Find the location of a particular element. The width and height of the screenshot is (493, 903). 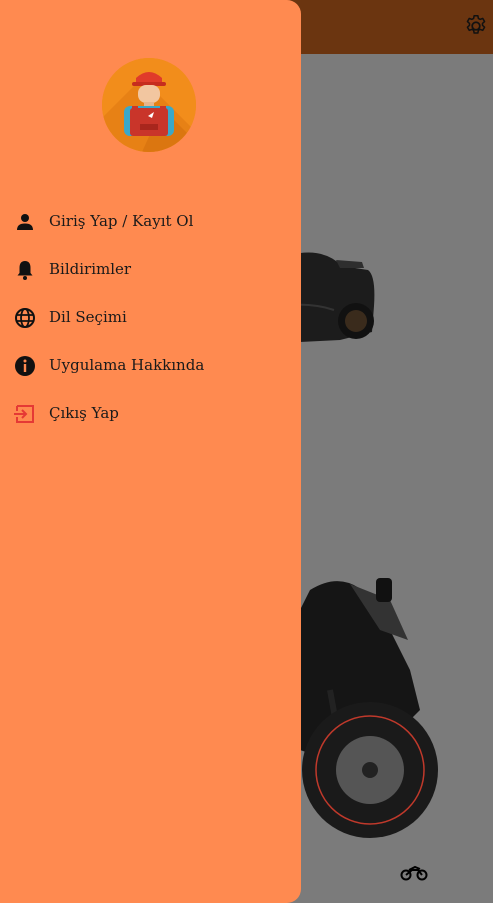

info-icon is located at coordinates (25, 366).